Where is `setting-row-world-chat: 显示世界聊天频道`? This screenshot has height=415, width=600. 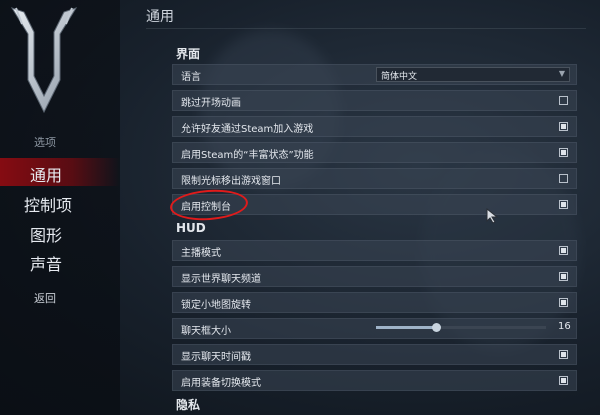 setting-row-world-chat: 显示世界聊天频道 is located at coordinates (374, 276).